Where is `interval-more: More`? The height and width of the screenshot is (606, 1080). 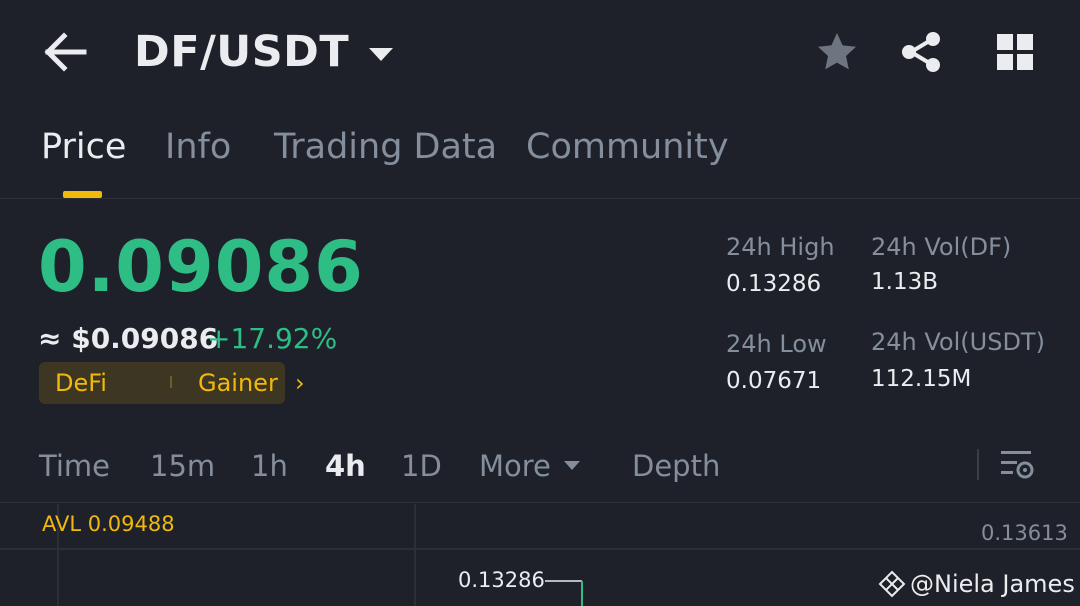
interval-more: More is located at coordinates (515, 466).